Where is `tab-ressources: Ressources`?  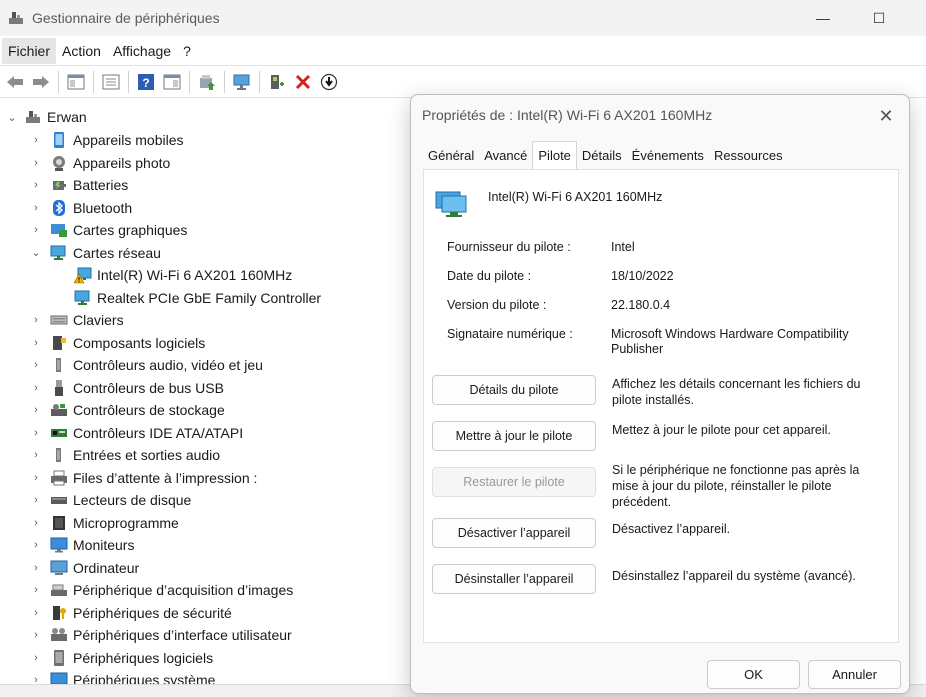
tab-ressources: Ressources is located at coordinates (748, 156).